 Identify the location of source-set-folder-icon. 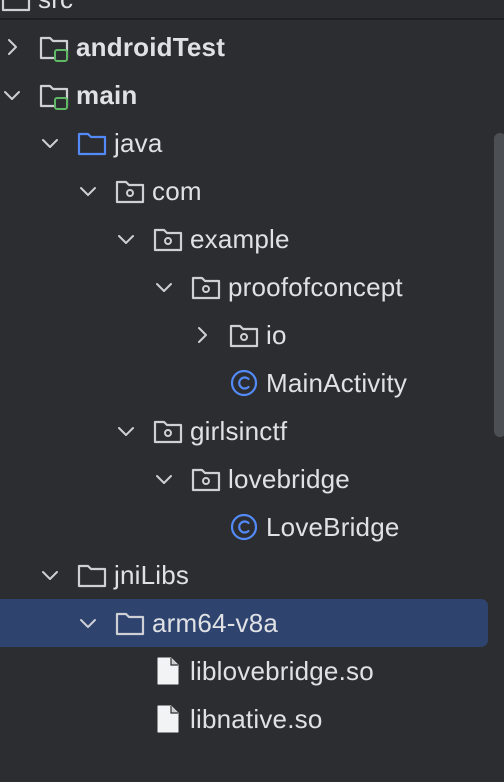
(54, 95).